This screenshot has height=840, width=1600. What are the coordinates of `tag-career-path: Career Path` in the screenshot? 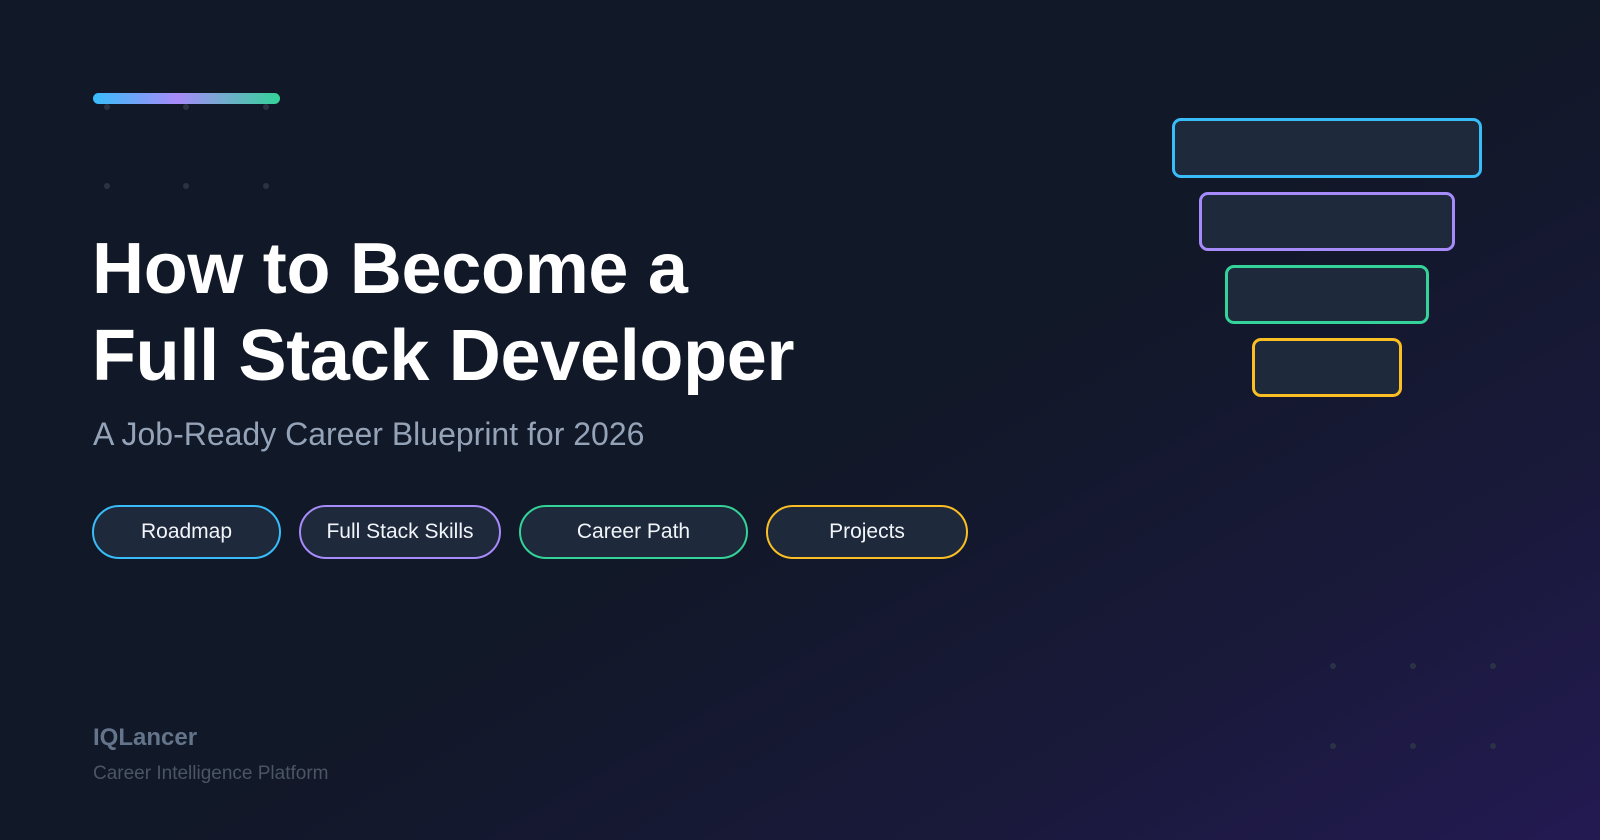 It's located at (633, 532).